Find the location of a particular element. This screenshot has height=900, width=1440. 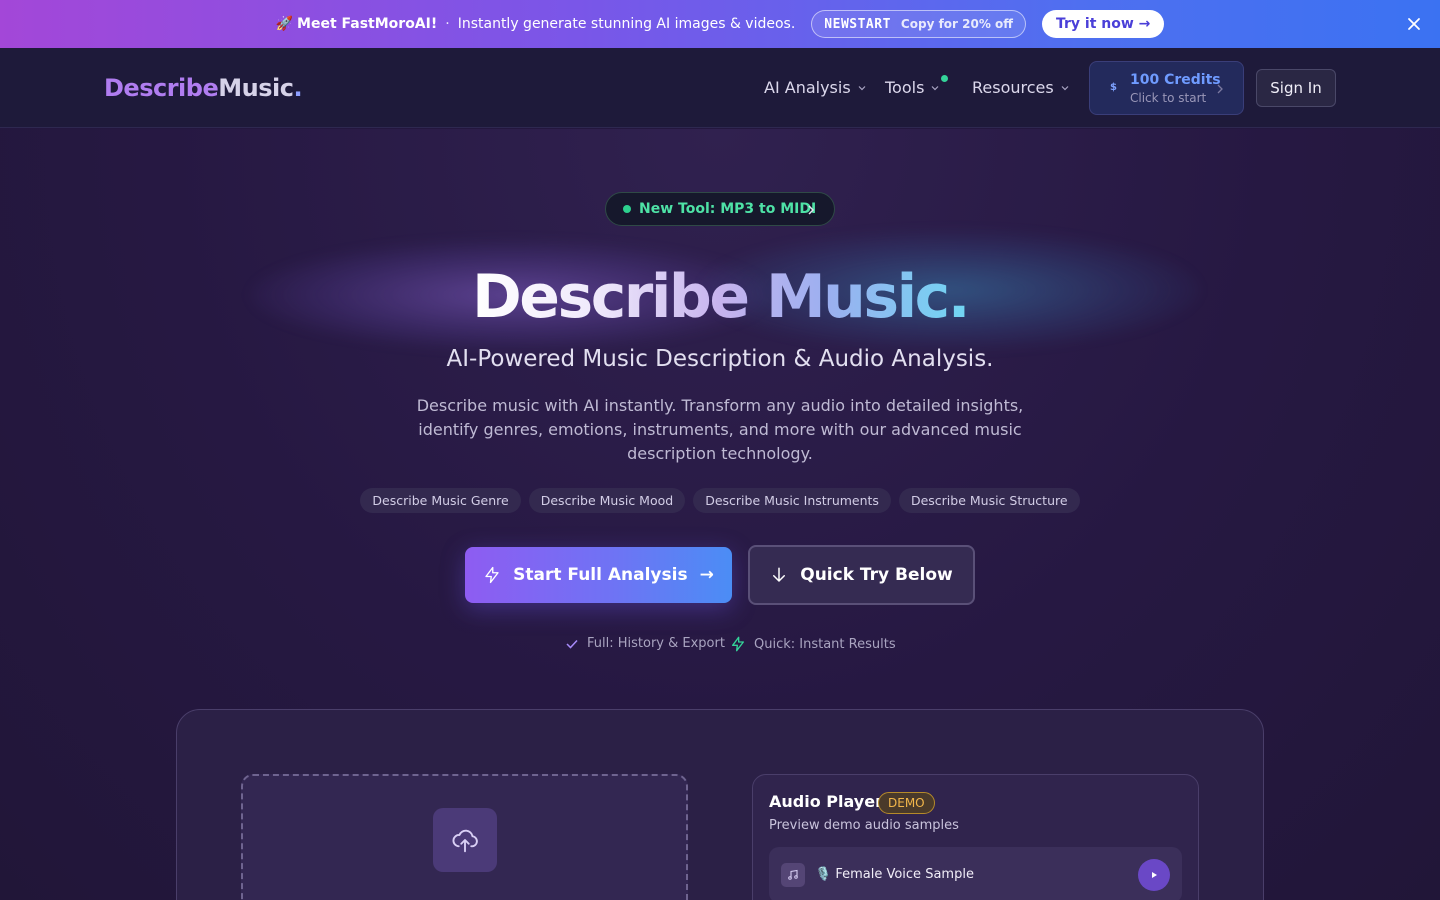

promo-code-hint: Copy for 20% off is located at coordinates (956, 24).